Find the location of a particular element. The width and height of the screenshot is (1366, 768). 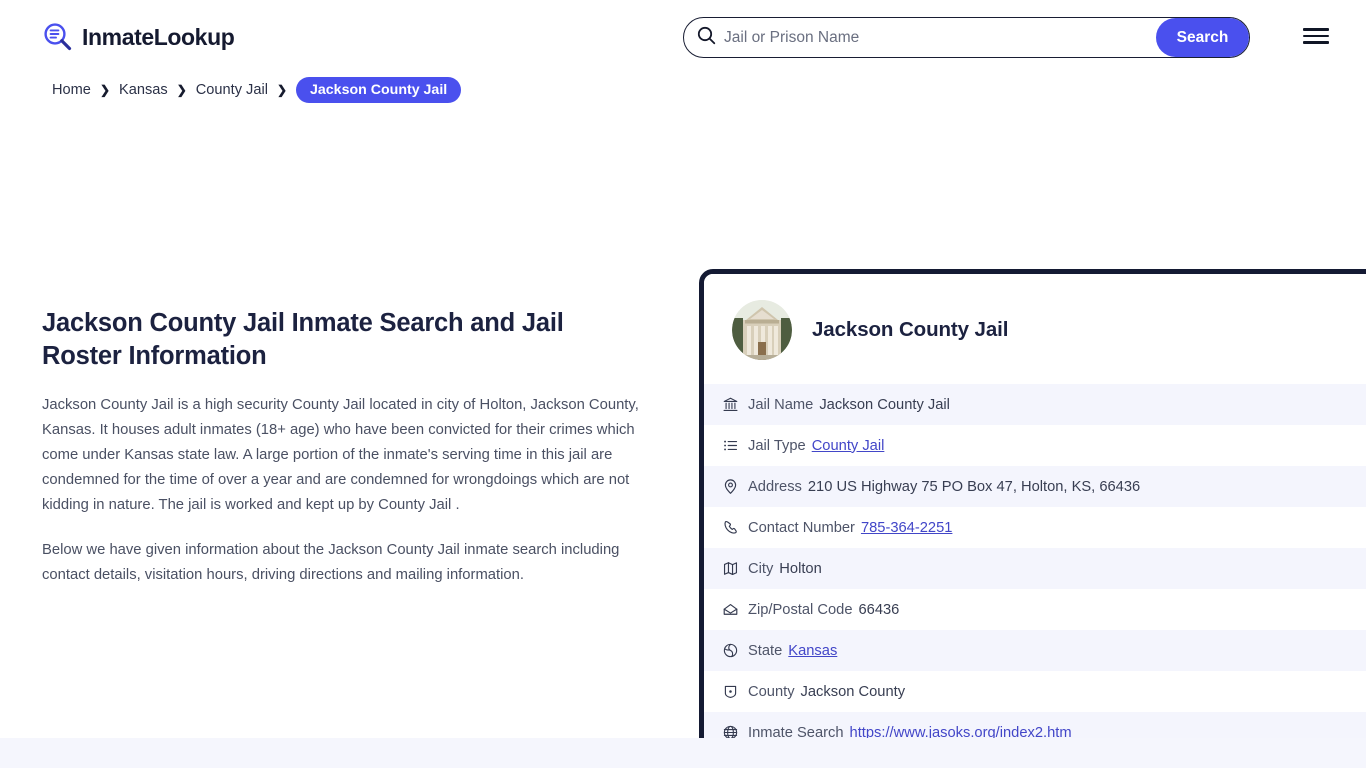

info-card-title: Jackson County Jail is located at coordinates (910, 329).